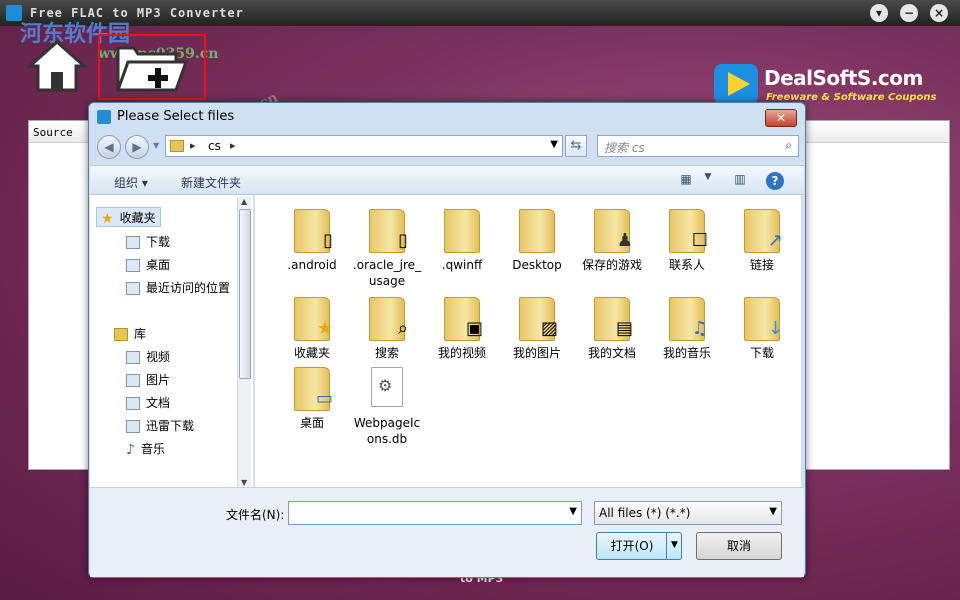 The width and height of the screenshot is (960, 600). I want to click on dialog-close-button: ✕, so click(781, 118).